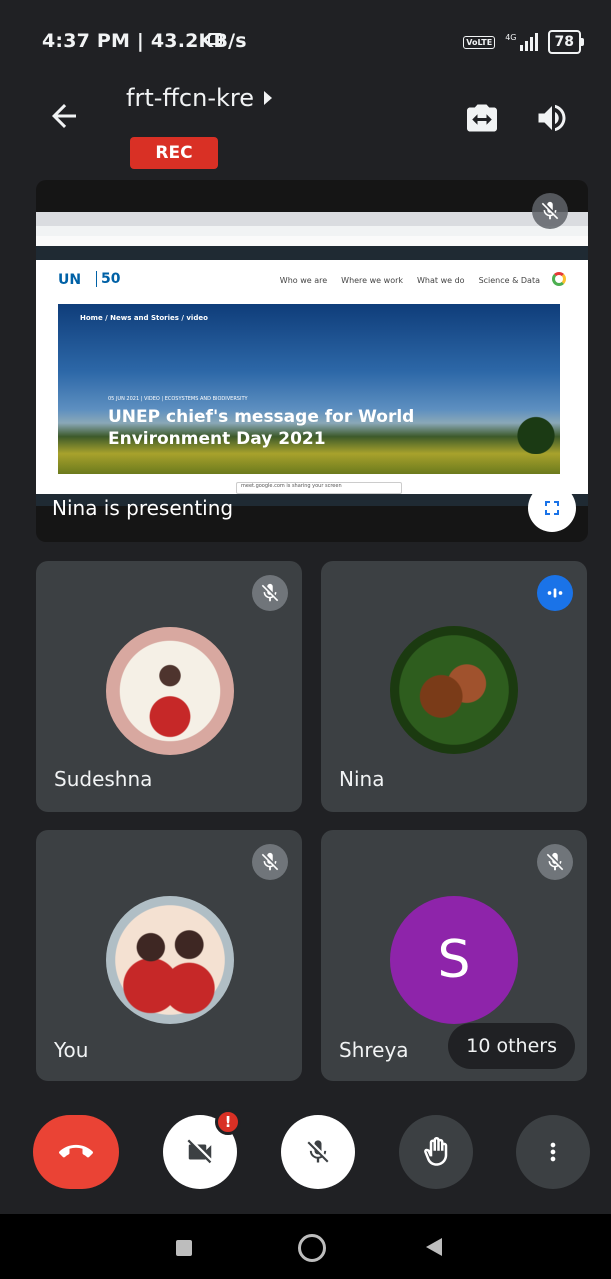 The image size is (611, 1279). I want to click on signal-icon: 4G, so click(521, 42).